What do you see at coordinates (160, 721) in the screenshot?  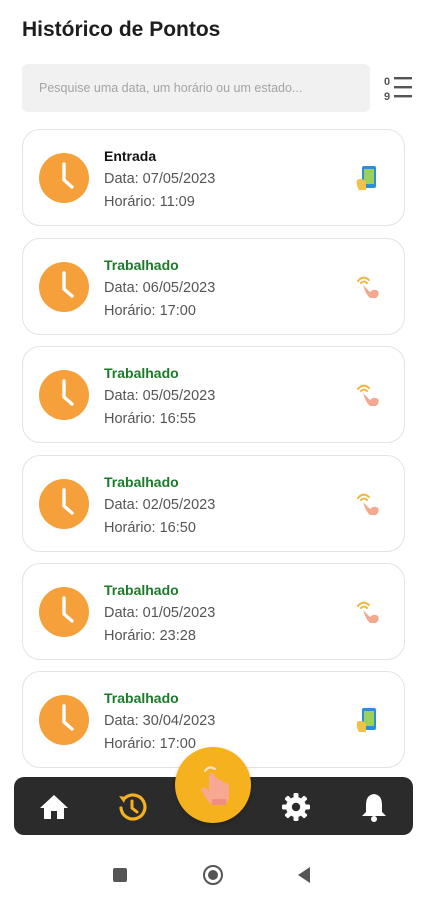 I see `record-date: Data: 30/04/2023` at bounding box center [160, 721].